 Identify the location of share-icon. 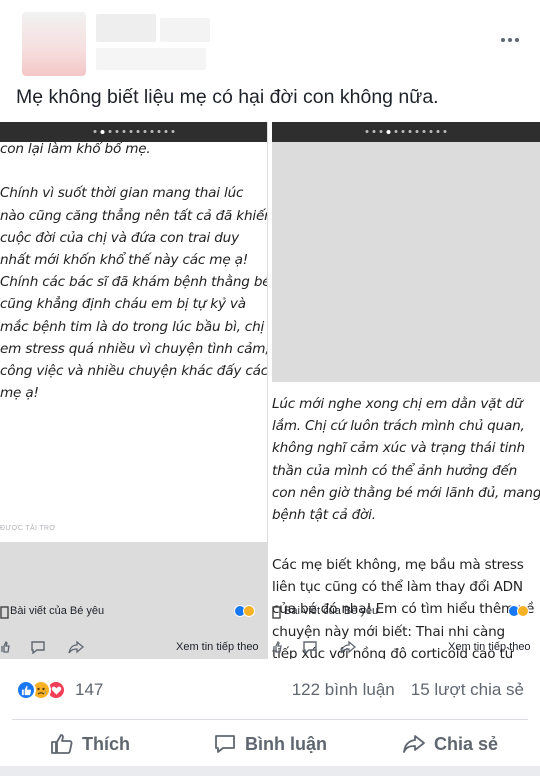
(414, 744).